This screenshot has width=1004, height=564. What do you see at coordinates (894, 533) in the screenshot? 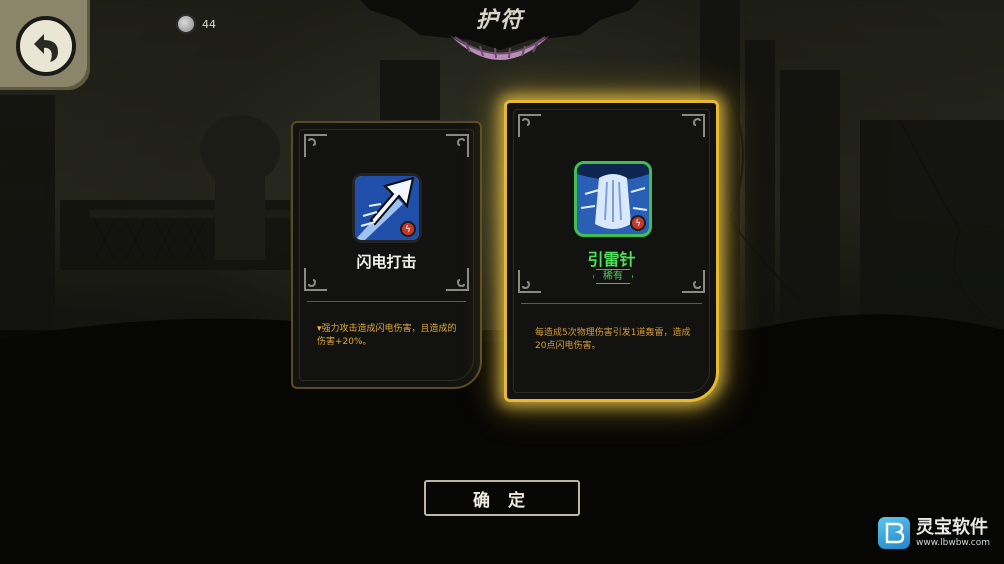
I see `watermark-logo-icon` at bounding box center [894, 533].